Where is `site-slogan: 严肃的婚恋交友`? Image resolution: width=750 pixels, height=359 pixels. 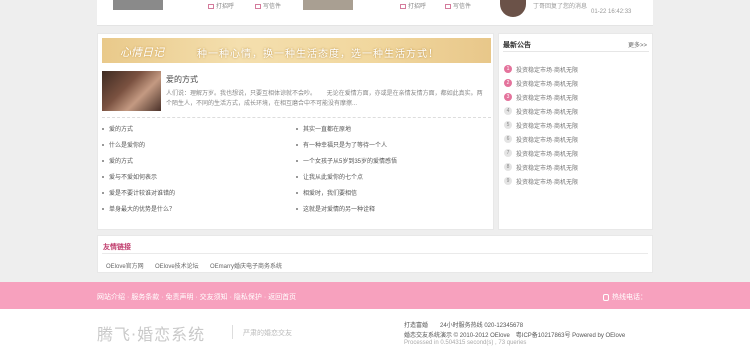 site-slogan: 严肃的婚恋交友 is located at coordinates (267, 333).